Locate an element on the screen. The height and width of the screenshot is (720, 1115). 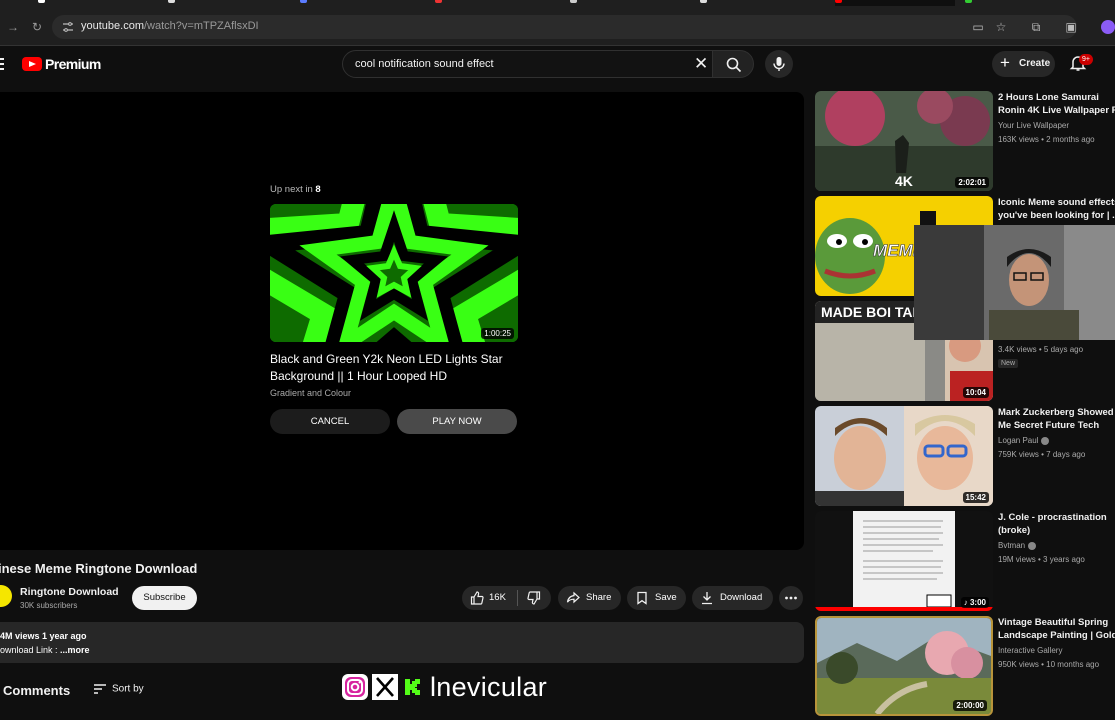
dislike-button is located at coordinates (534, 598).